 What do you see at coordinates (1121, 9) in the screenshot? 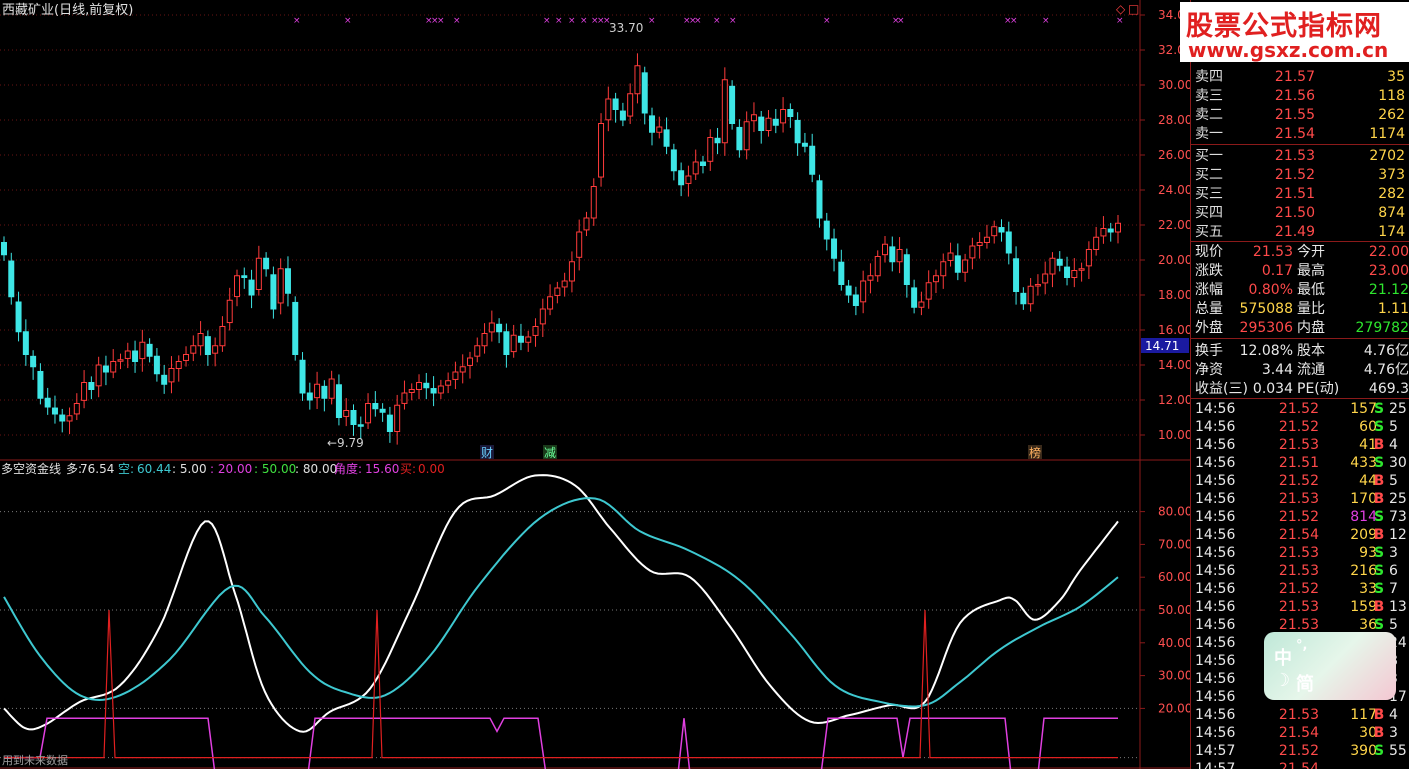
I see `diamond-icon: ◇` at bounding box center [1121, 9].